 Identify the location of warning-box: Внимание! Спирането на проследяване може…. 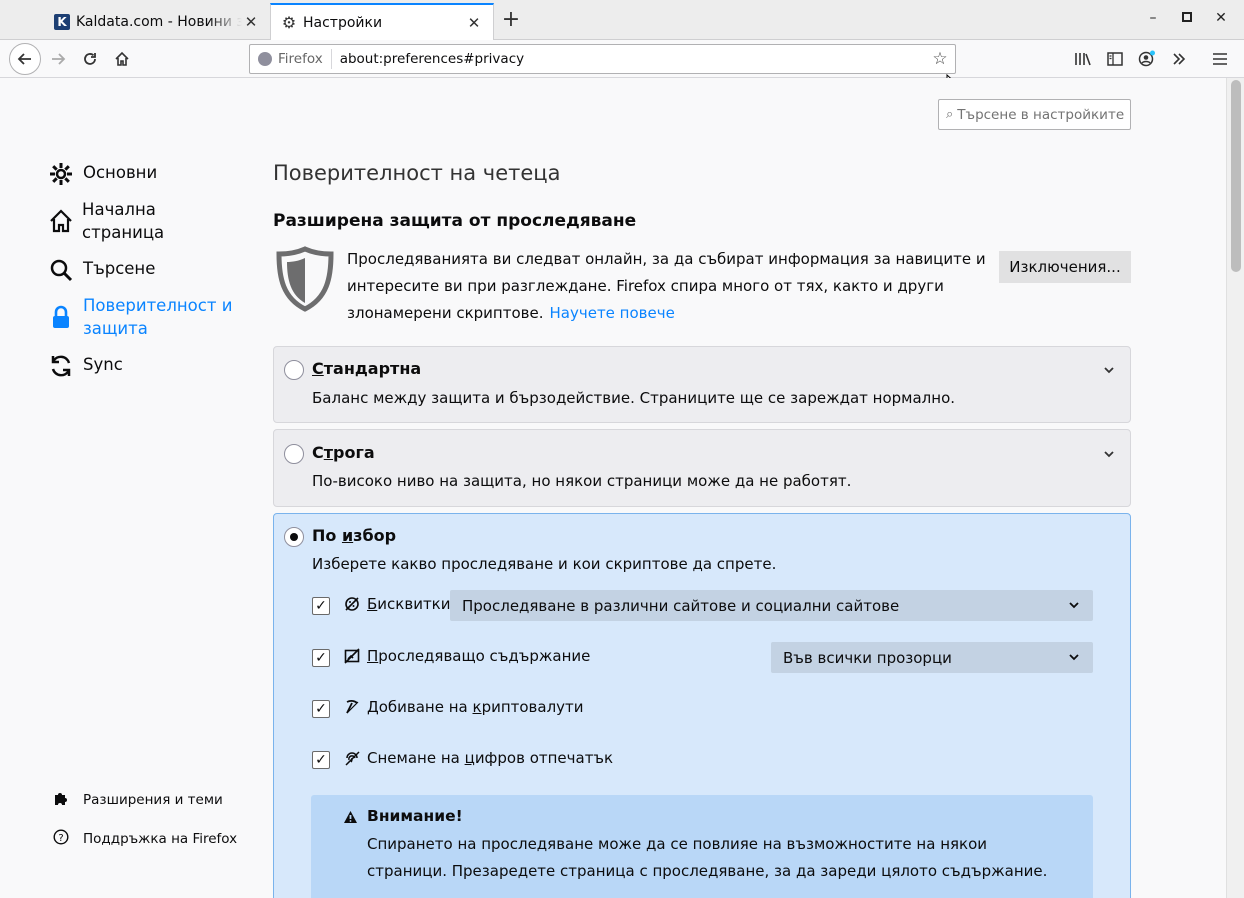
(702, 846).